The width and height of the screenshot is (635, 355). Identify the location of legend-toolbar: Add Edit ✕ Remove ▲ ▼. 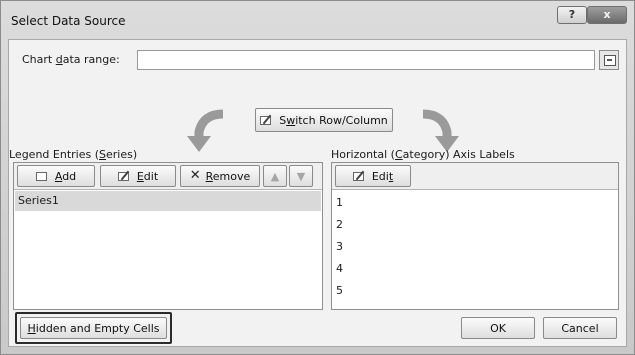
(168, 176).